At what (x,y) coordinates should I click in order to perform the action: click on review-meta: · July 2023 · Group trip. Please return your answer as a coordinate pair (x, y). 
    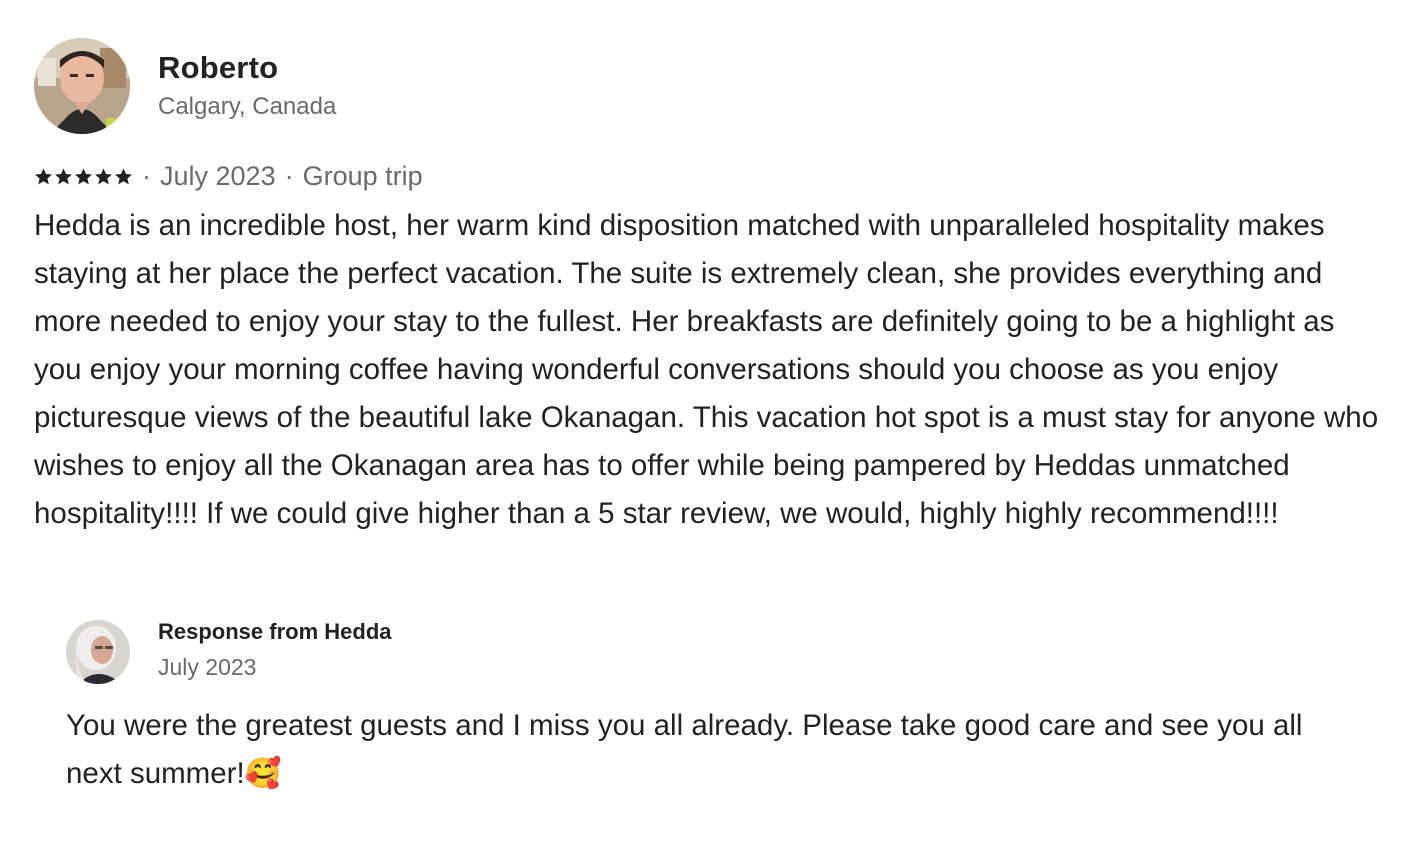
    Looking at the image, I should click on (228, 176).